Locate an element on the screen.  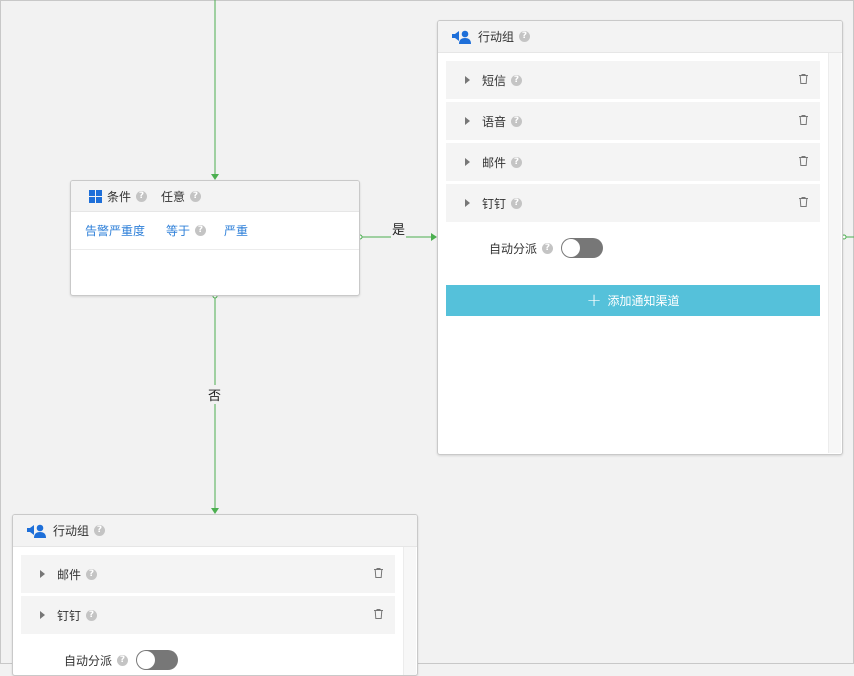
condition-field: 告警严重度 is located at coordinates (115, 230).